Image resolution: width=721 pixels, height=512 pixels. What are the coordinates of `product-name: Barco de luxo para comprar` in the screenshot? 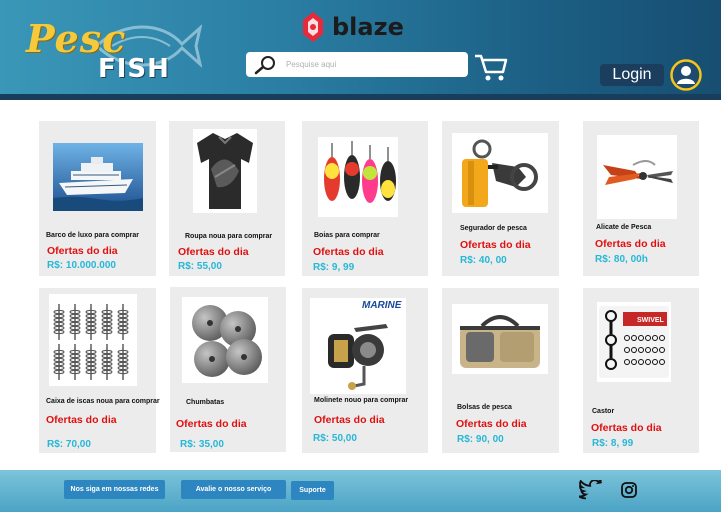 It's located at (92, 235).